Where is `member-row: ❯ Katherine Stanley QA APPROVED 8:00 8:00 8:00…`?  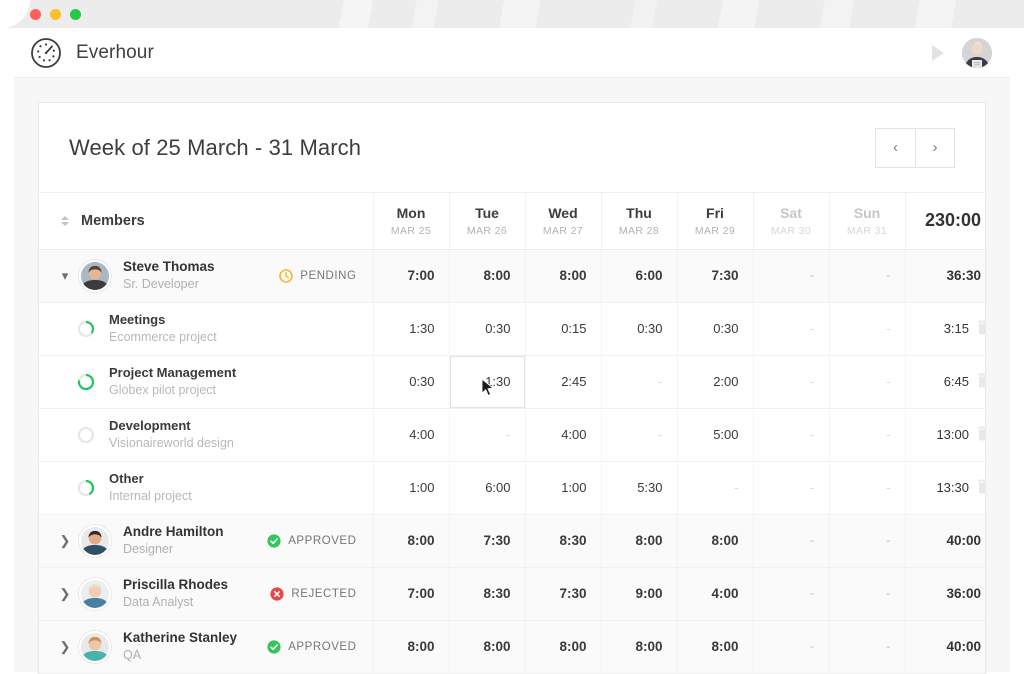 member-row: ❯ Katherine Stanley QA APPROVED 8:00 8:00 8:00… is located at coordinates (512, 647).